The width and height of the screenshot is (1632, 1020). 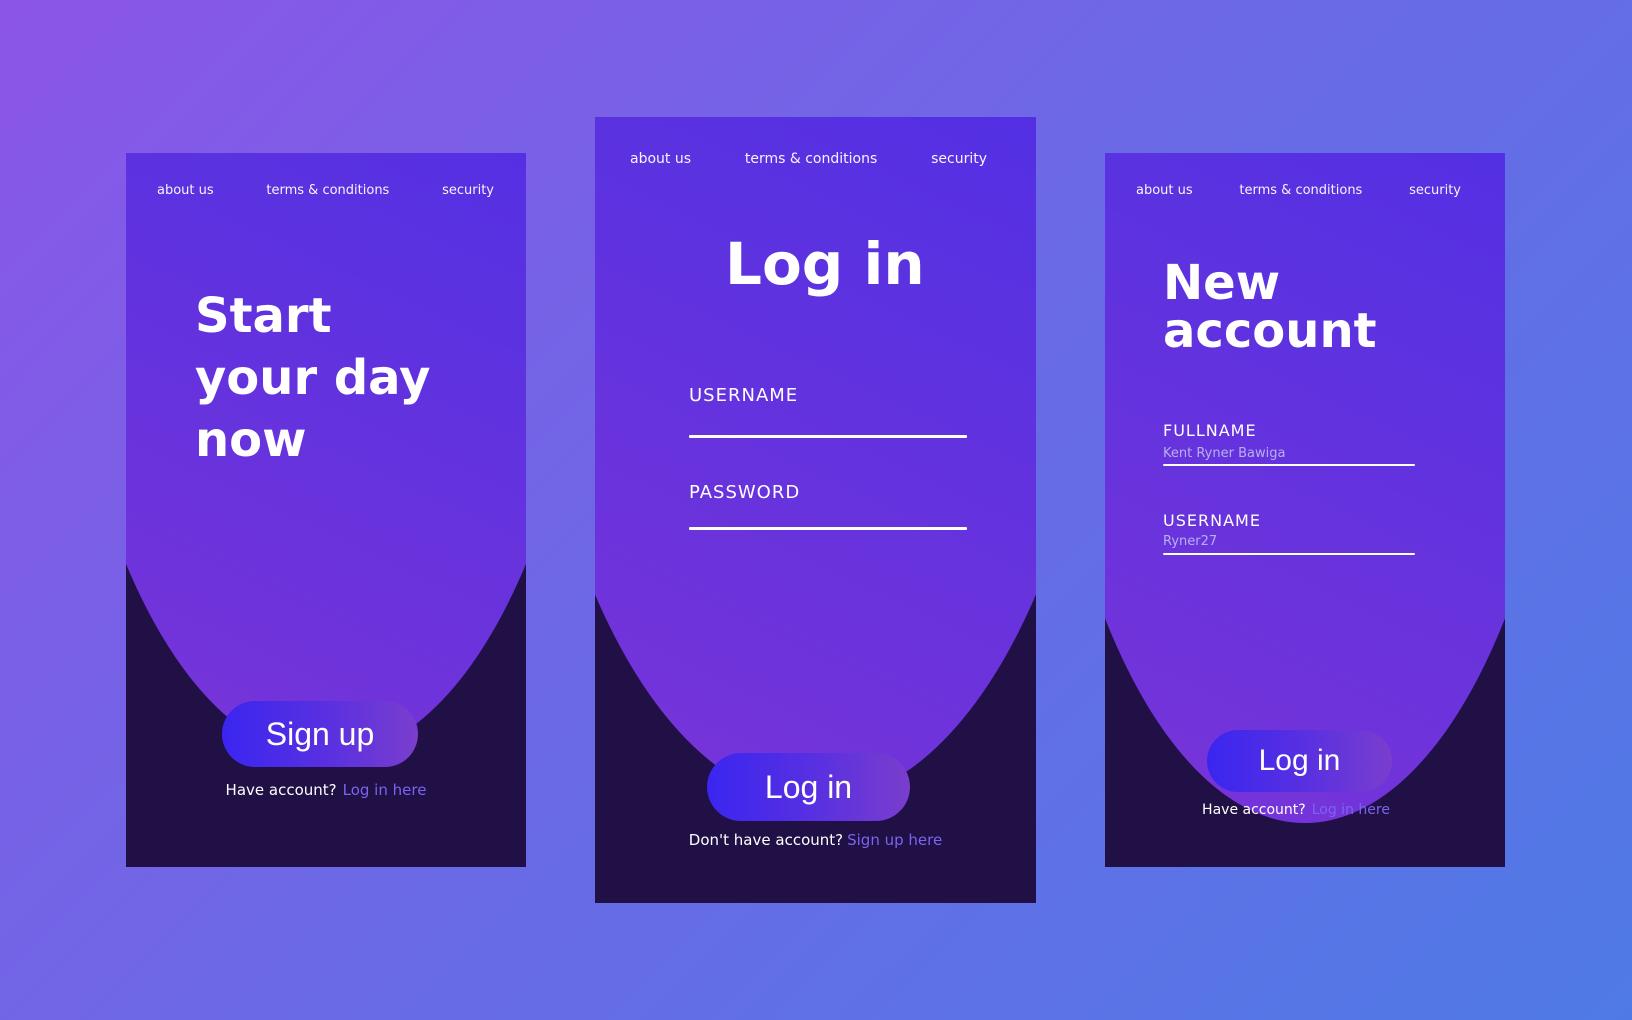 I want to click on title-line: Start, so click(x=263, y=316).